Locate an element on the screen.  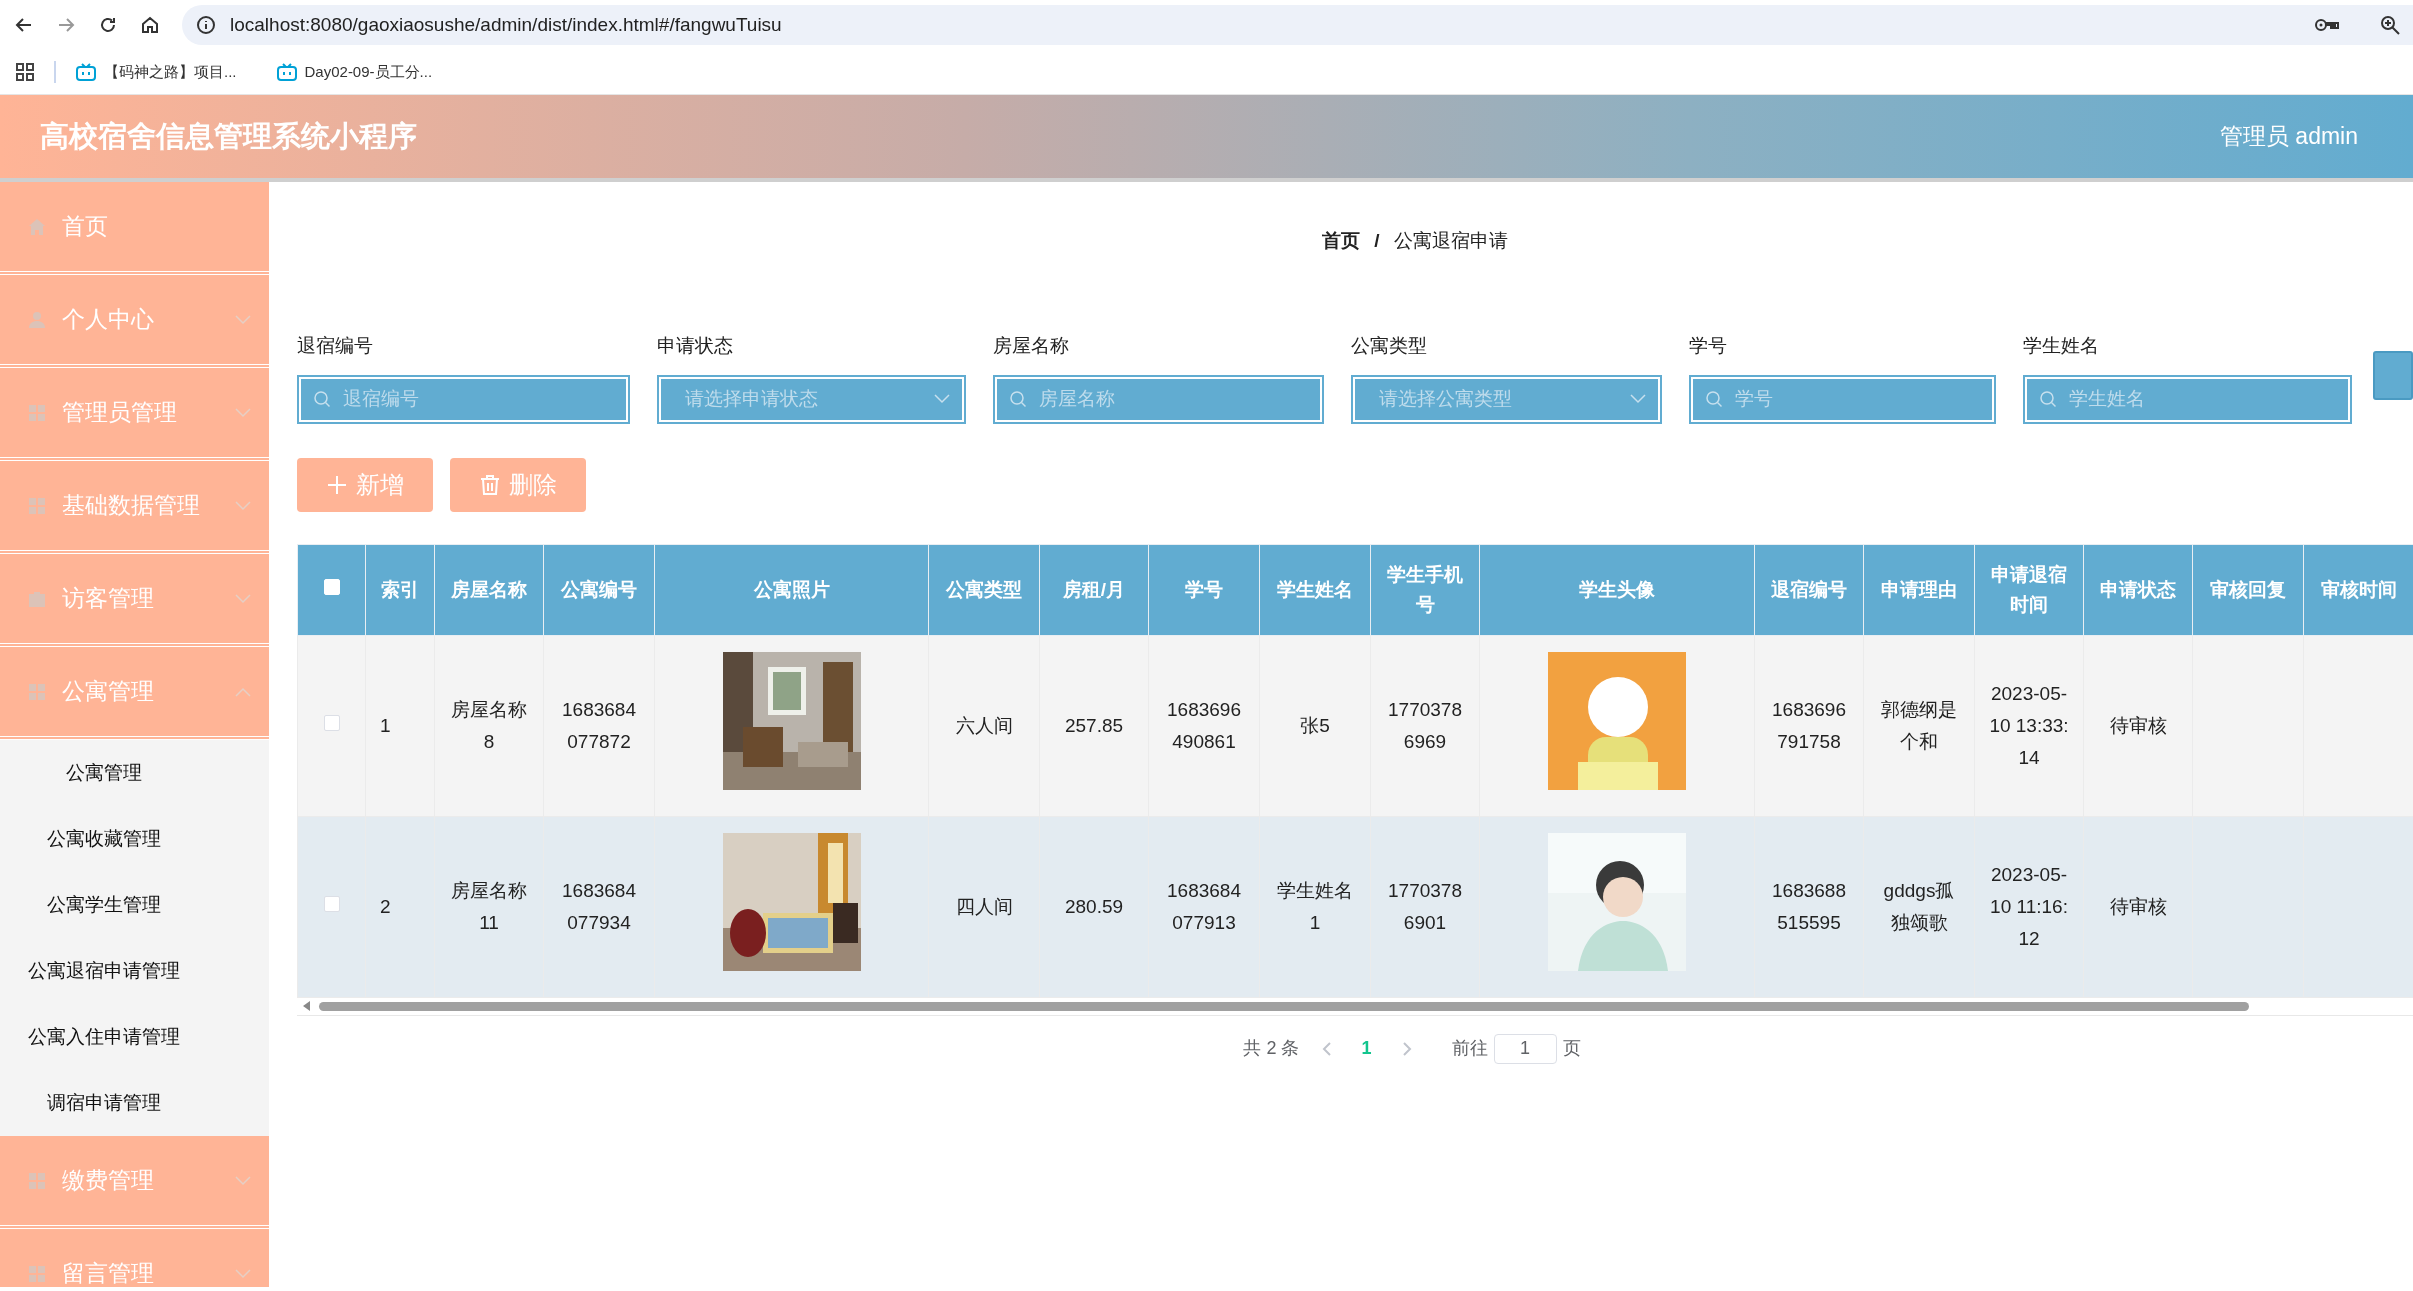
table-cell: 六人间 is located at coordinates (984, 725).